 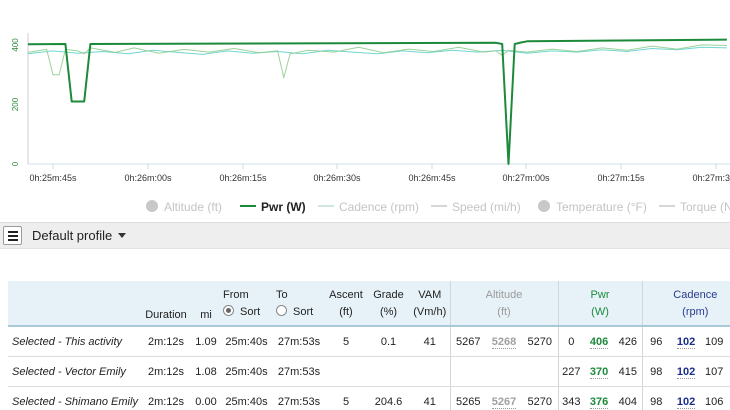 I want to click on profile-dropdown: Default profile, so click(x=79, y=235).